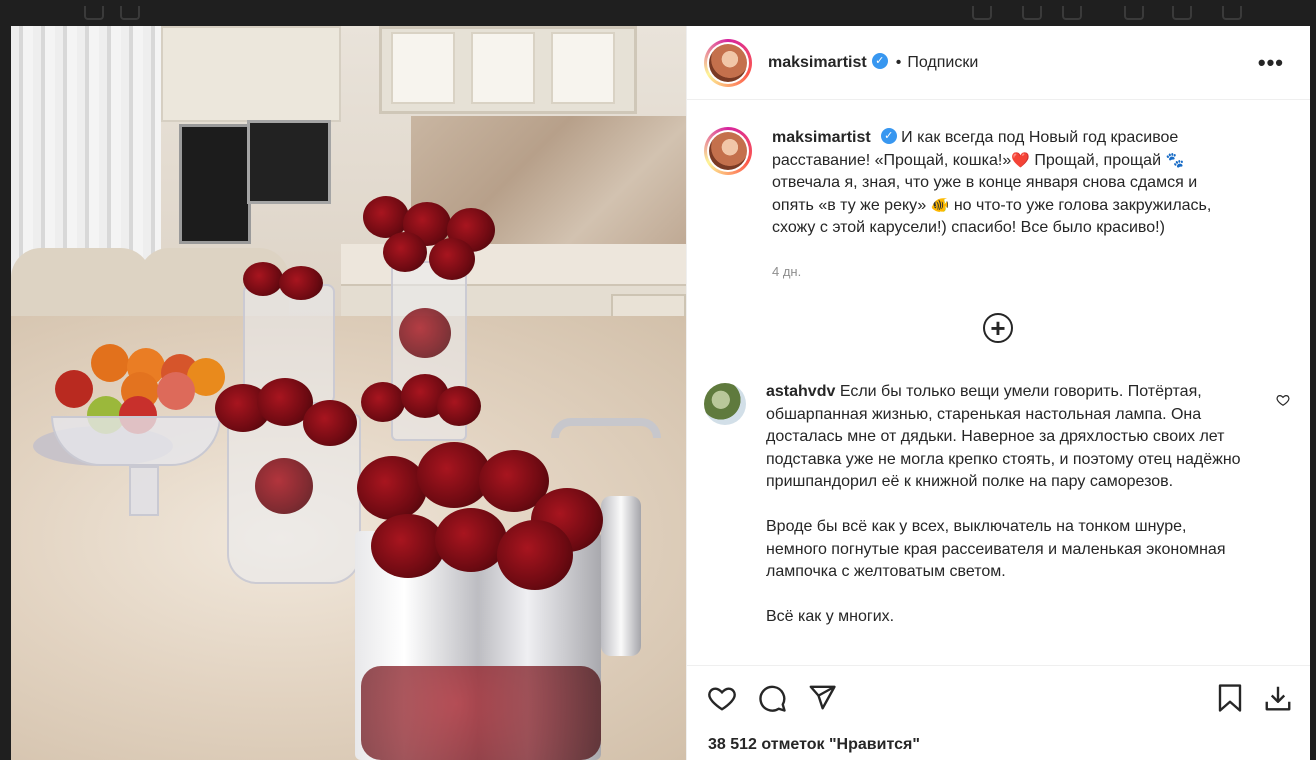 This screenshot has height=760, width=1316. I want to click on likes-count: 38 512 отметок "Нравится", so click(814, 745).